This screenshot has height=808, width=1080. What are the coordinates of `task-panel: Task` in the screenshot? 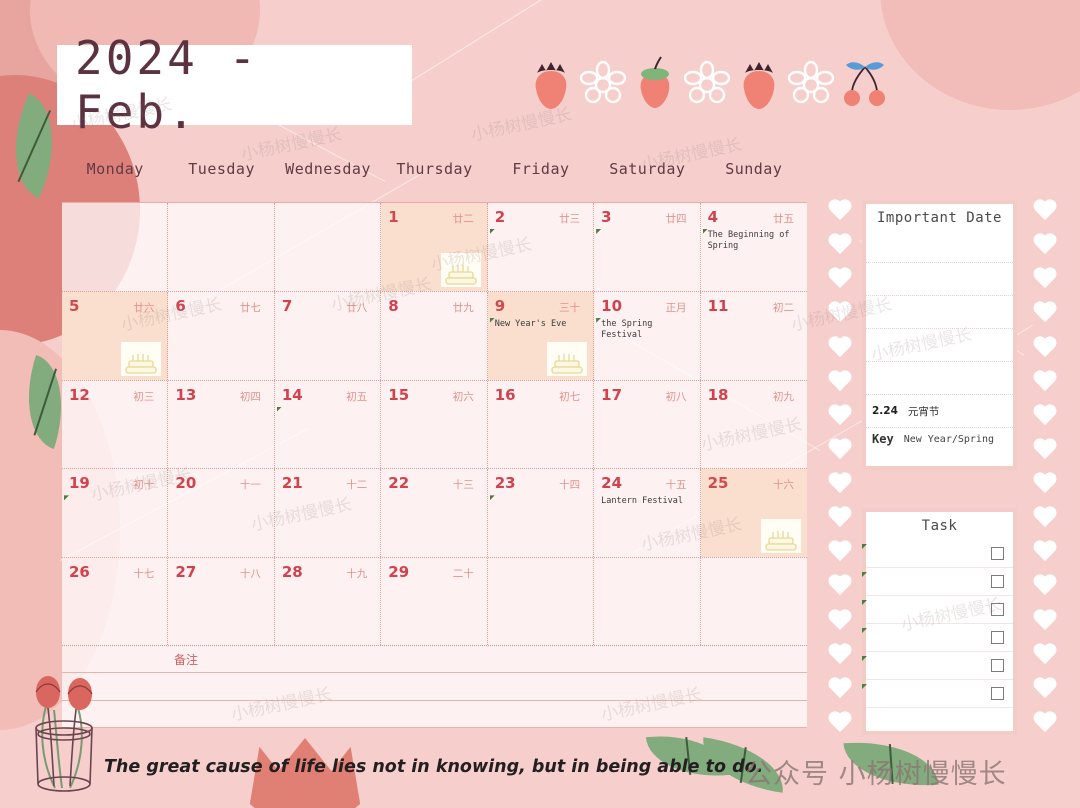 It's located at (939, 621).